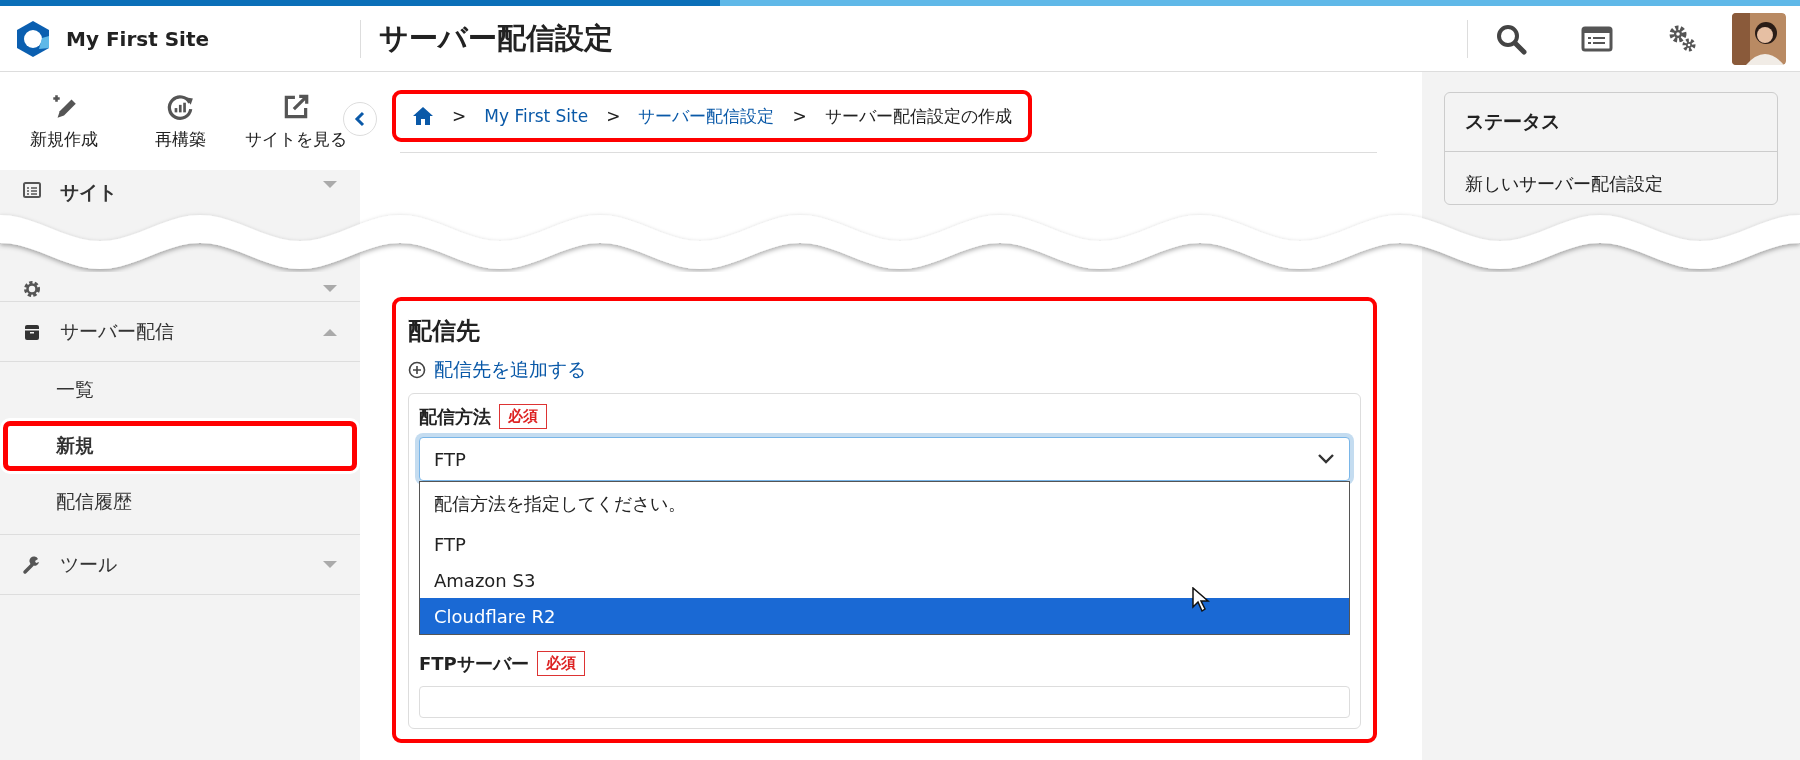 This screenshot has width=1800, height=760. Describe the element at coordinates (180, 446) in the screenshot. I see `sidebar-subitem: 新規` at that location.